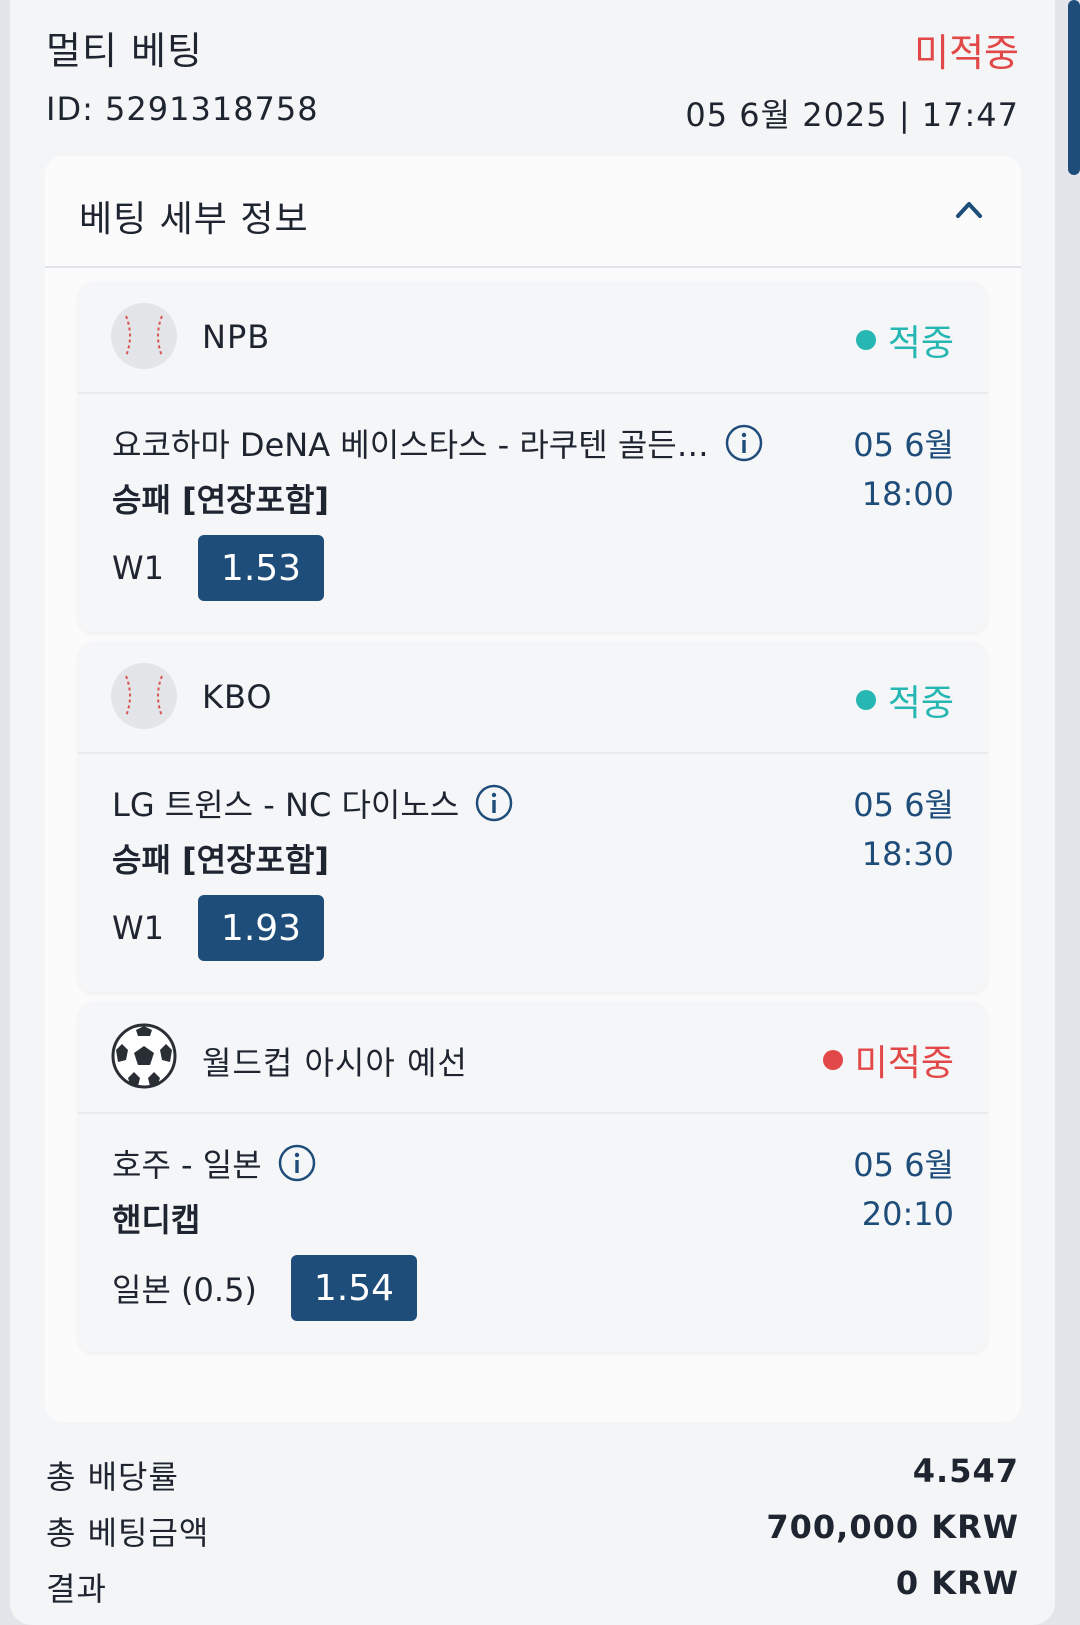 The height and width of the screenshot is (1625, 1080). I want to click on scrollbar-thumb, so click(1074, 87).